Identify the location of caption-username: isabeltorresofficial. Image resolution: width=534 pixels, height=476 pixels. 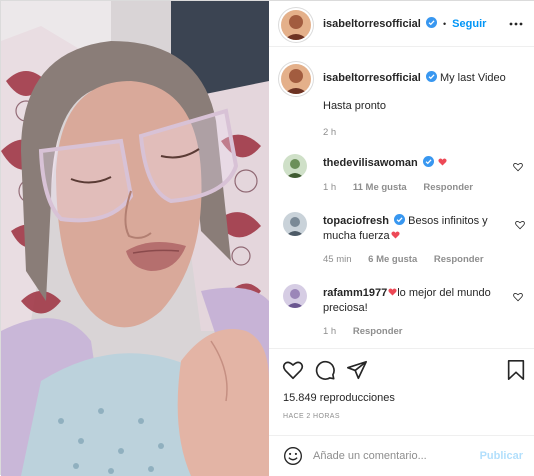
(372, 78).